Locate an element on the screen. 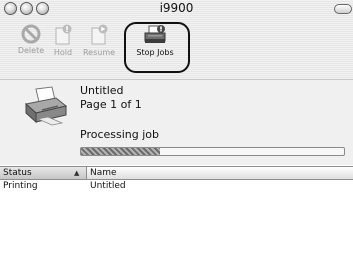 This screenshot has height=257, width=353. hold-button: Hold is located at coordinates (63, 40).